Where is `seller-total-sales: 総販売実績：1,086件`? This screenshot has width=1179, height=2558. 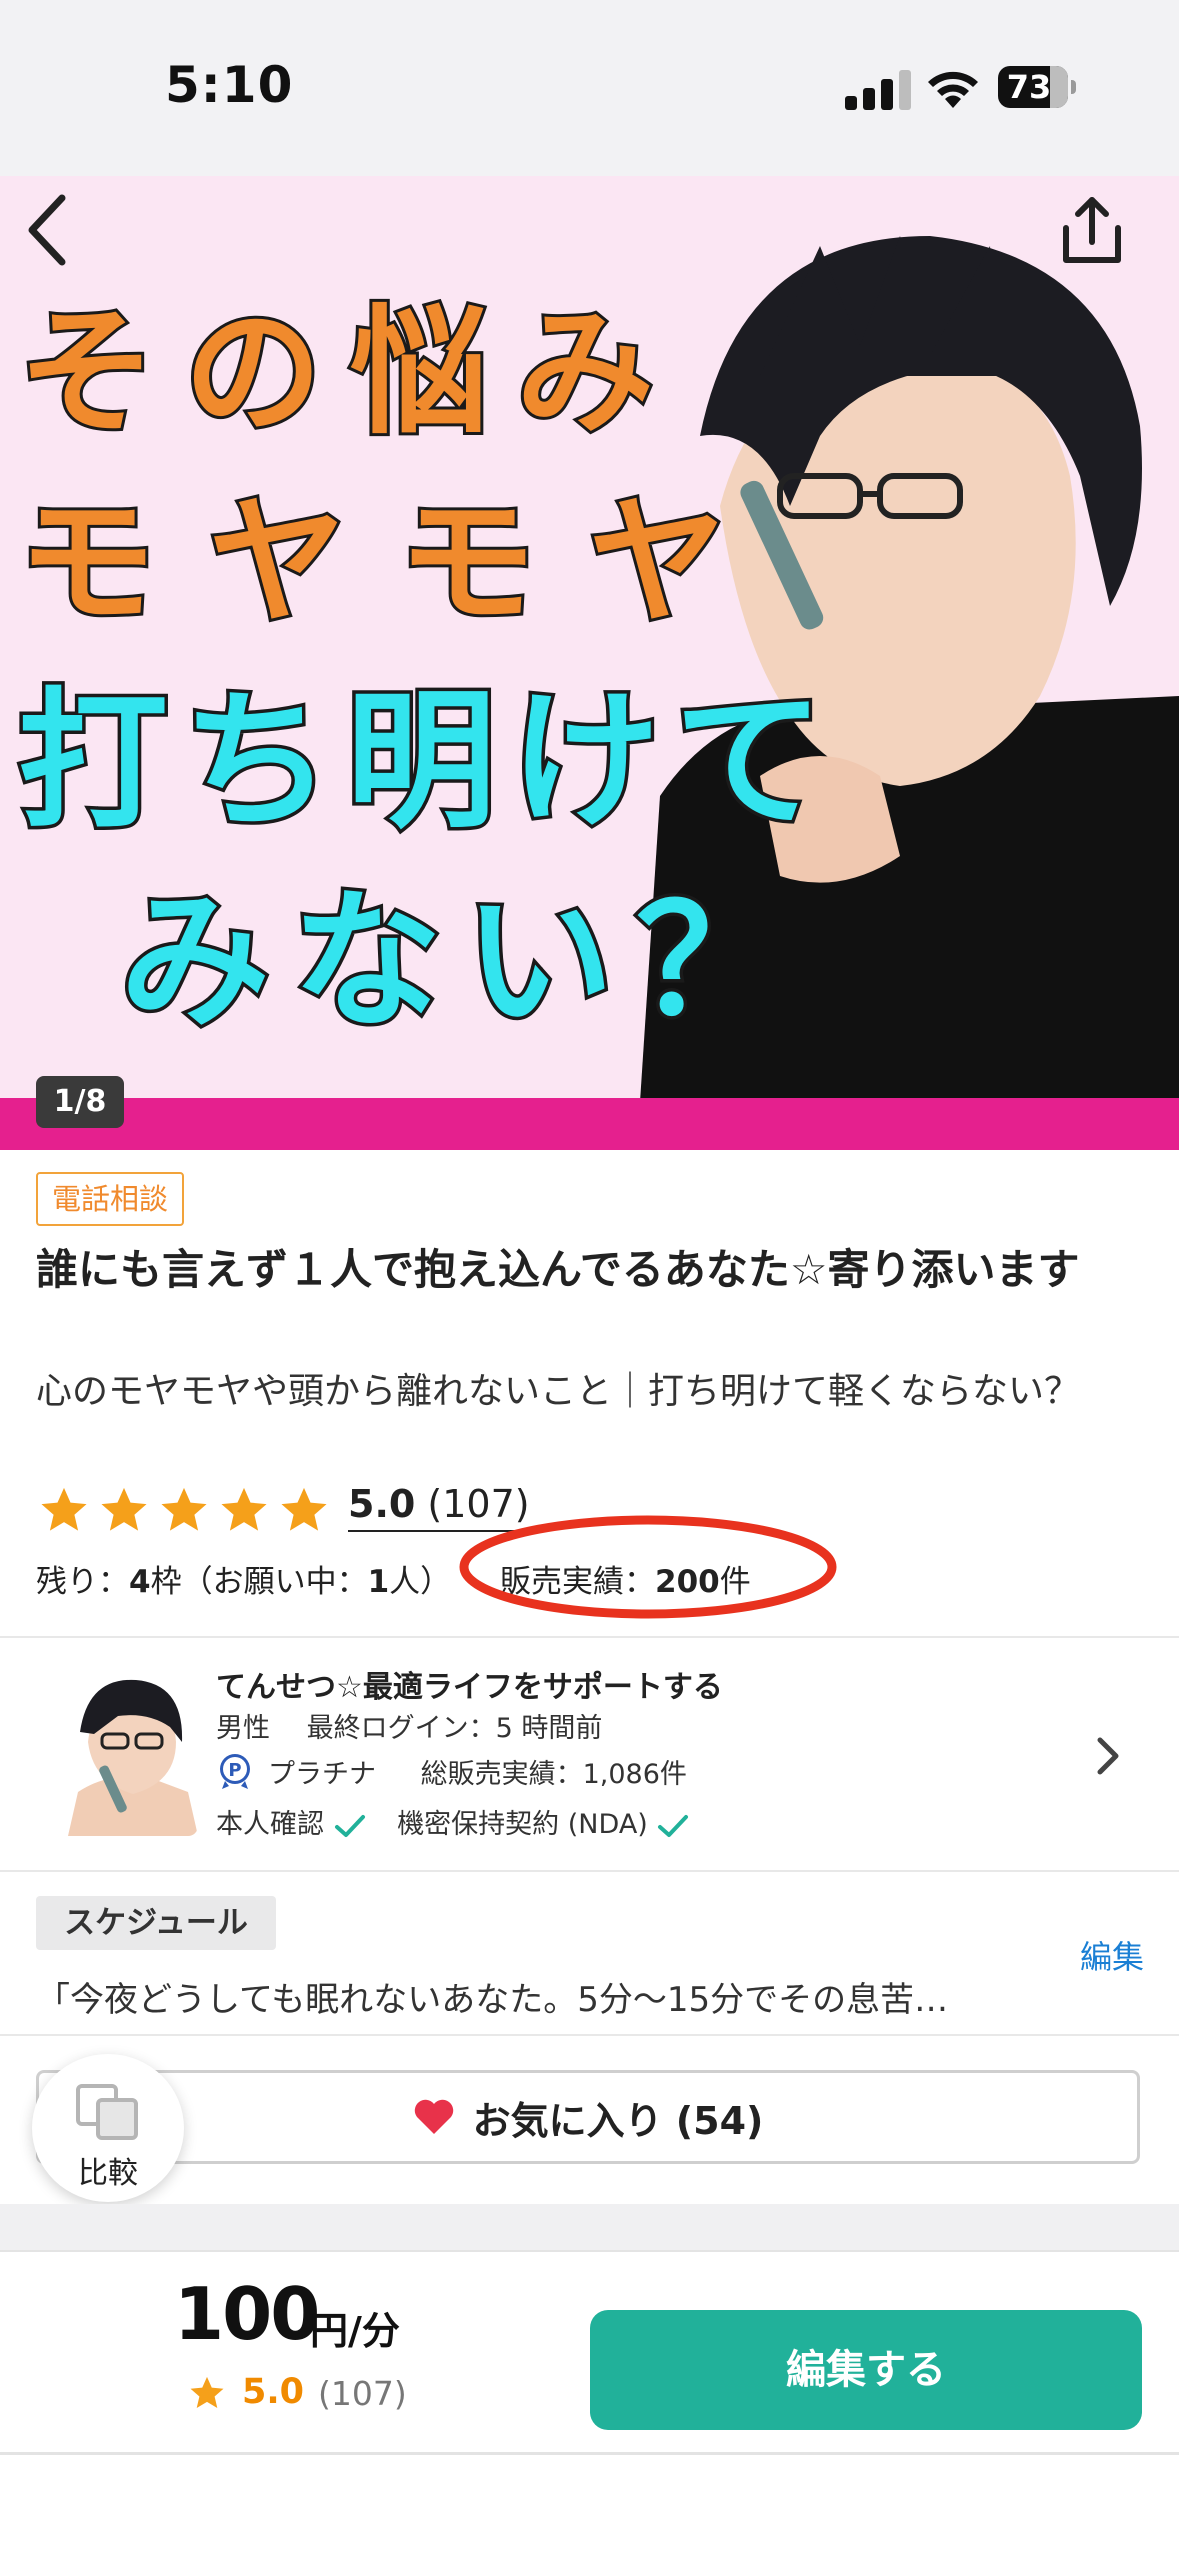 seller-total-sales: 総販売実績：1,086件 is located at coordinates (553, 1774).